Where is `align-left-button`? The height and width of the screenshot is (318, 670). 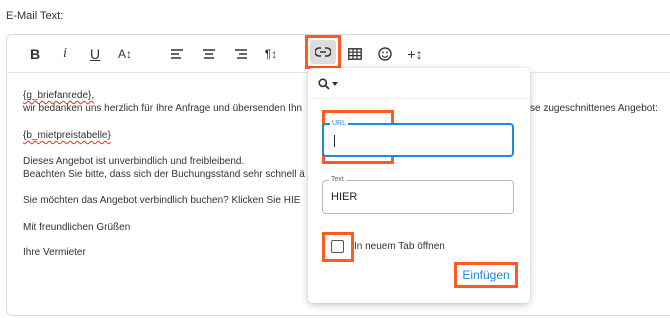 align-left-button is located at coordinates (177, 54).